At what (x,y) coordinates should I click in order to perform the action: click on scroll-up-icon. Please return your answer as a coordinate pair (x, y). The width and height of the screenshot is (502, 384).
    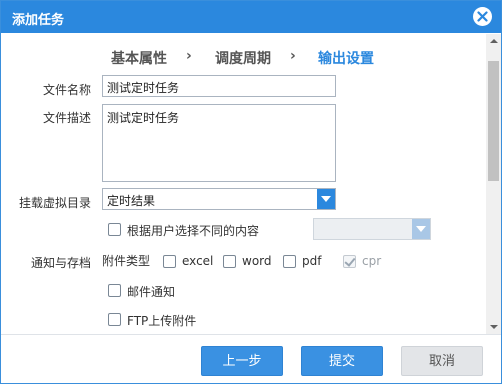
    Looking at the image, I should click on (493, 40).